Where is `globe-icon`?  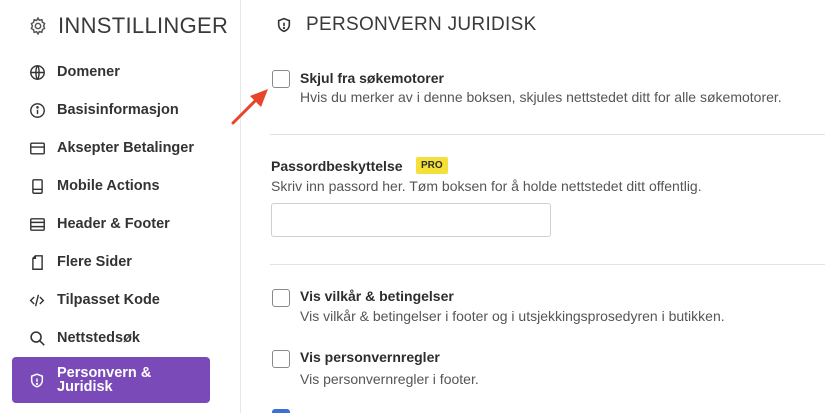
globe-icon is located at coordinates (37, 72).